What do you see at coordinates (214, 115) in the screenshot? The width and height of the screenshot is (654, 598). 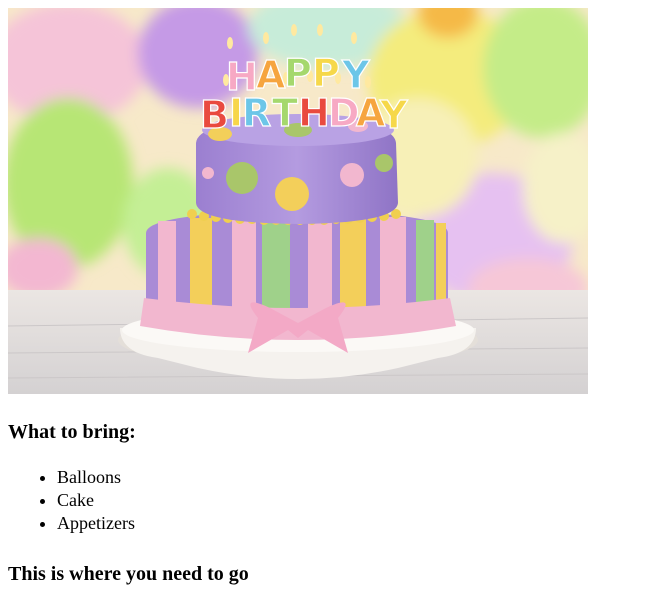 I see `svg-text: B` at bounding box center [214, 115].